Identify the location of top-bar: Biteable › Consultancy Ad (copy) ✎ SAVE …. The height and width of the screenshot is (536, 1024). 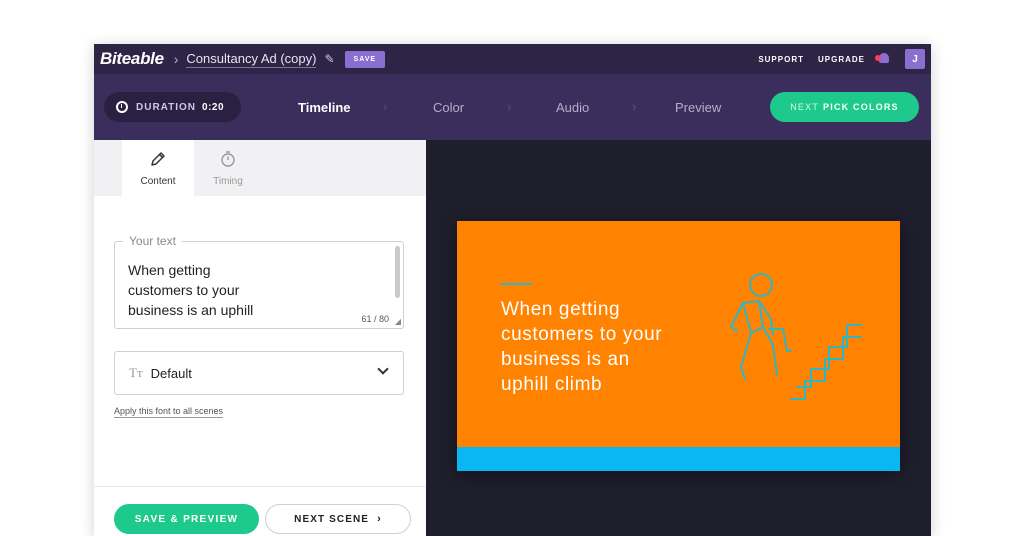
(512, 59).